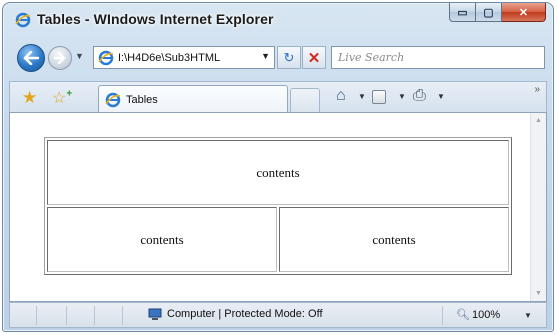 The image size is (558, 335). I want to click on close-button: ✕, so click(524, 12).